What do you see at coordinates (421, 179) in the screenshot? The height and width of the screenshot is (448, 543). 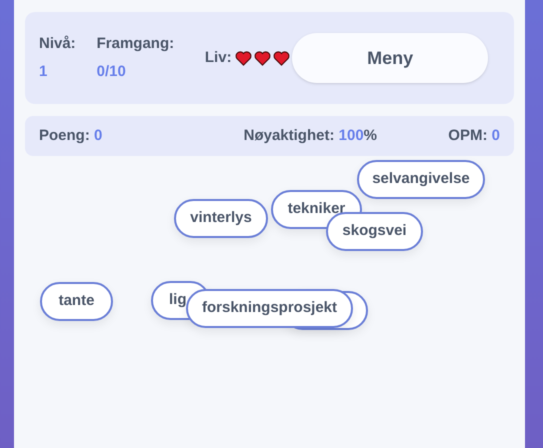 I see `word-bubble: selvangivelse` at bounding box center [421, 179].